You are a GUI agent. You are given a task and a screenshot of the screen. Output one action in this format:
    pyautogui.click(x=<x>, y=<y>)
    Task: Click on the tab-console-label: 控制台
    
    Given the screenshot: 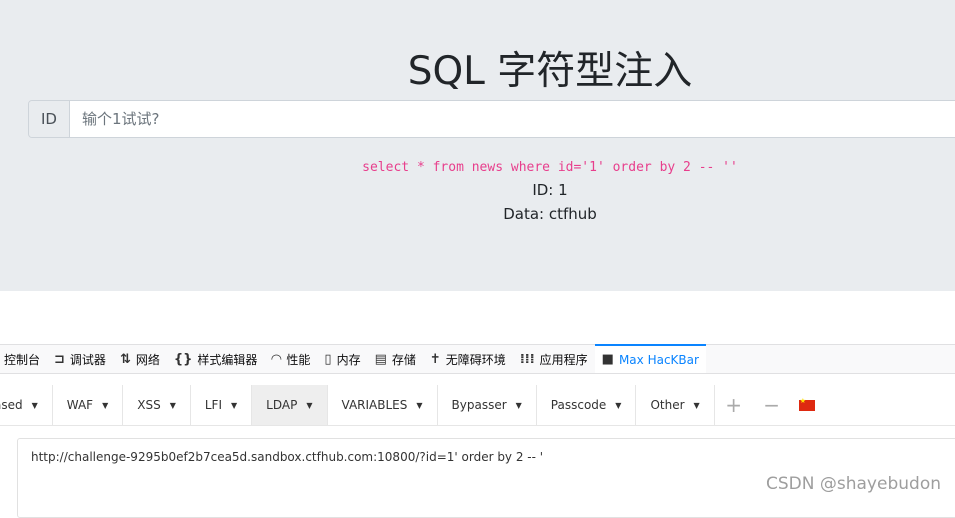 What is the action you would take?
    pyautogui.click(x=22, y=359)
    